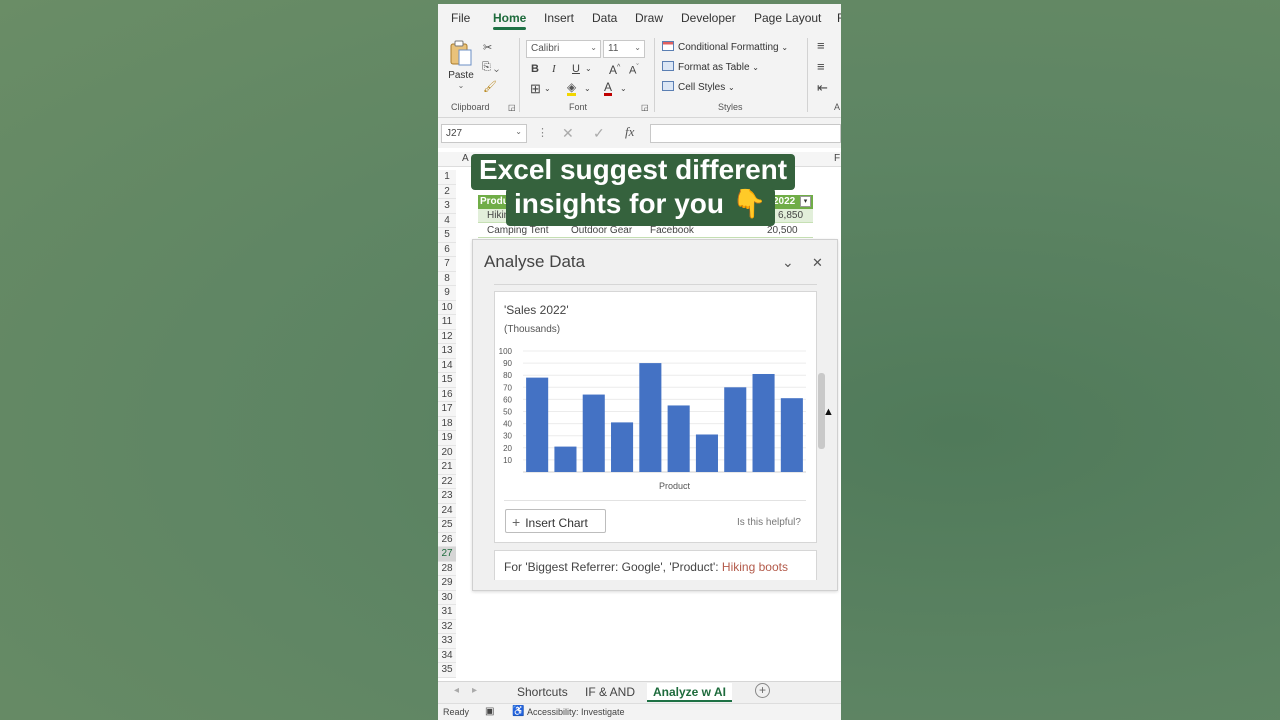  I want to click on underline-button: U, so click(576, 69).